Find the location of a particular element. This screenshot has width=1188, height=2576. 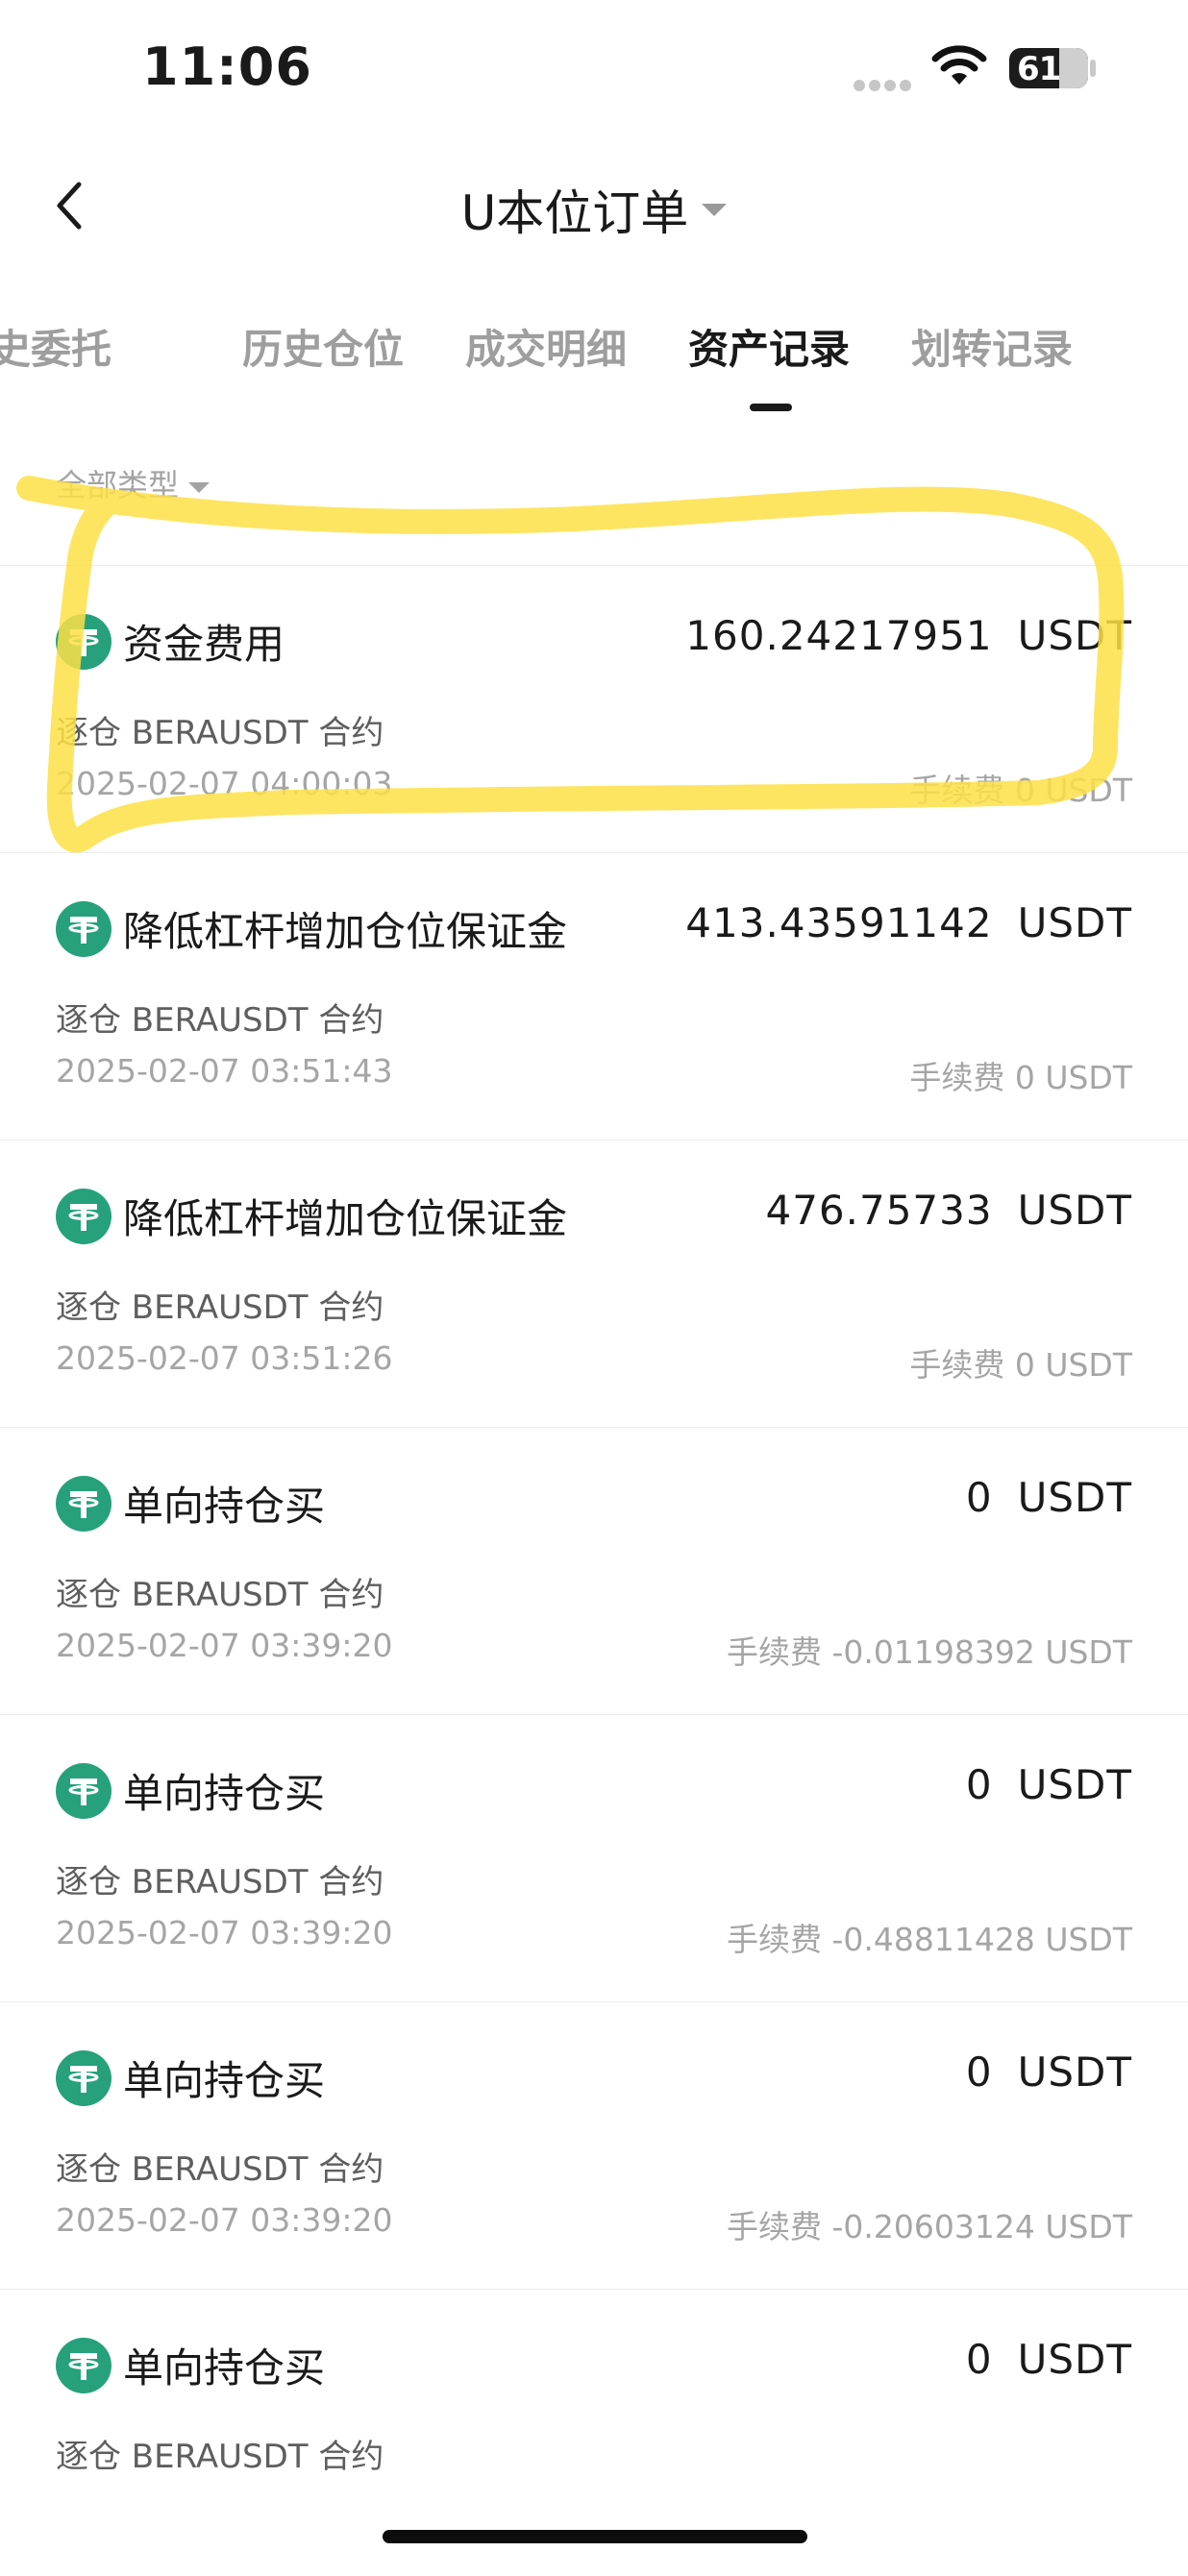

record-amount: 476.75733 USDT is located at coordinates (948, 1210).